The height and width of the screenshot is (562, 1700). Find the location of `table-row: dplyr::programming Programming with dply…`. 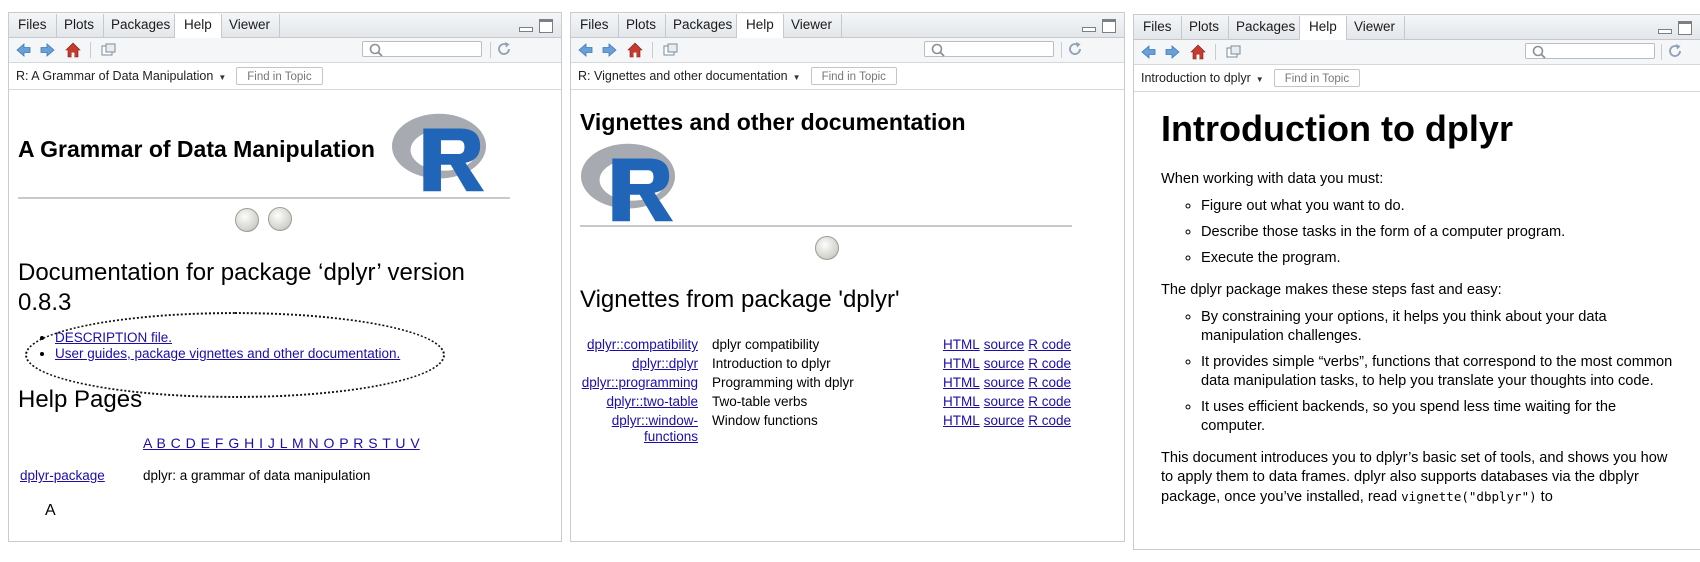

table-row: dplyr::programming Programming with dply… is located at coordinates (847, 384).